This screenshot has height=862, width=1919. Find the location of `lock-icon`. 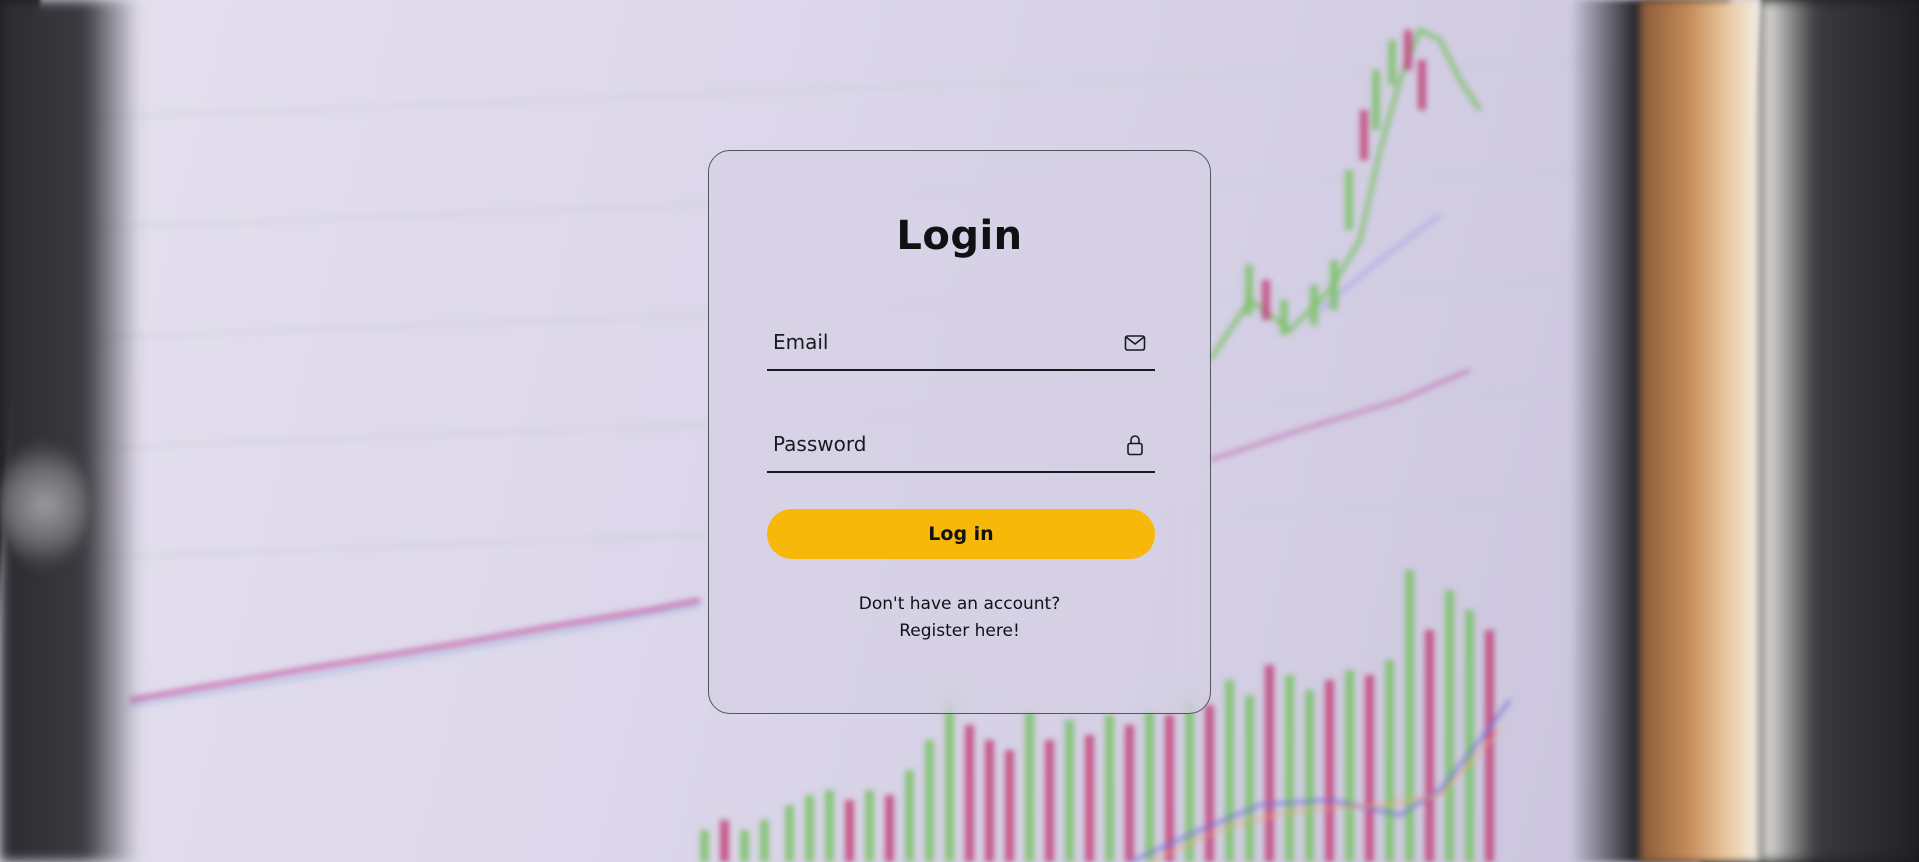

lock-icon is located at coordinates (1135, 445).